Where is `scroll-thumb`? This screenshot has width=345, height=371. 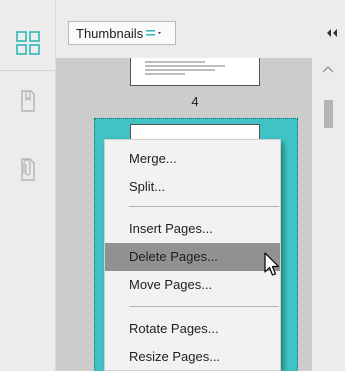
scroll-thumb is located at coordinates (328, 114).